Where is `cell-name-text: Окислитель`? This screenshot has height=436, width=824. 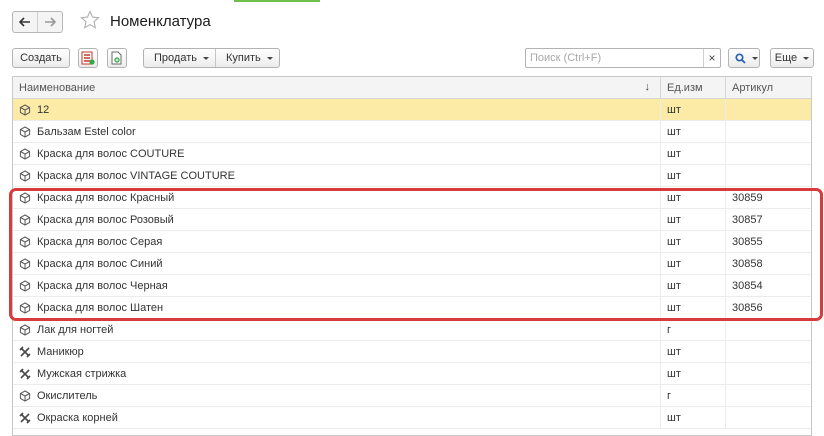
cell-name-text: Окислитель is located at coordinates (67, 395).